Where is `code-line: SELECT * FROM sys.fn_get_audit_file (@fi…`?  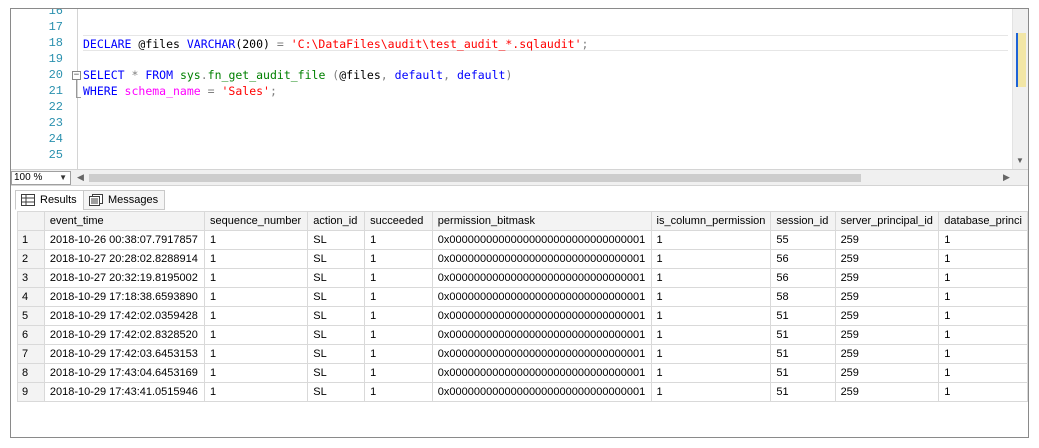 code-line: SELECT * FROM sys.fn_get_audit_file (@fi… is located at coordinates (545, 75).